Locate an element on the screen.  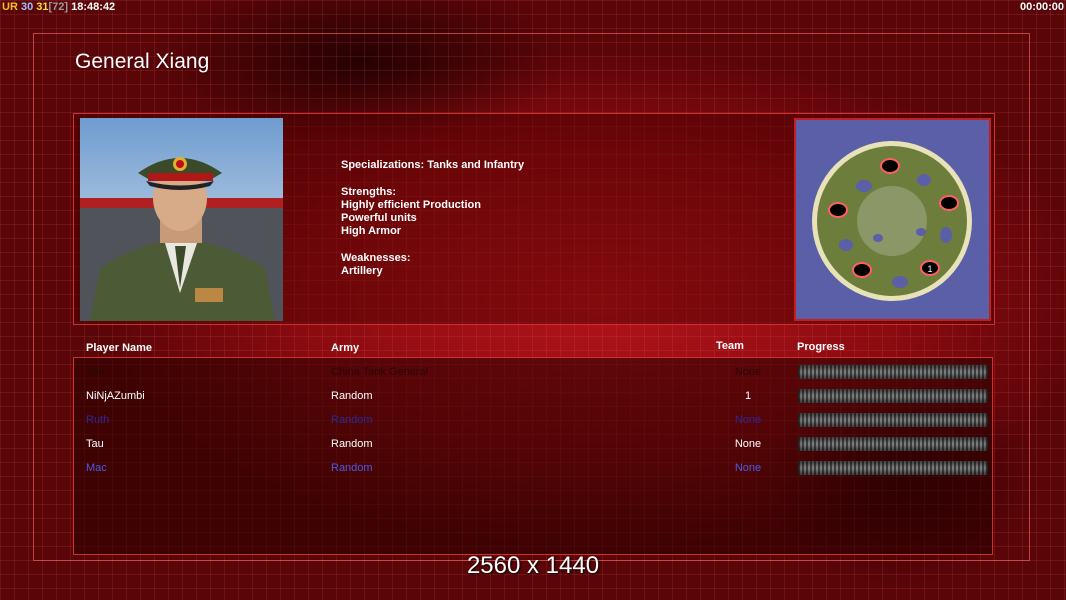
clock: 18:48:42 is located at coordinates (93, 7).